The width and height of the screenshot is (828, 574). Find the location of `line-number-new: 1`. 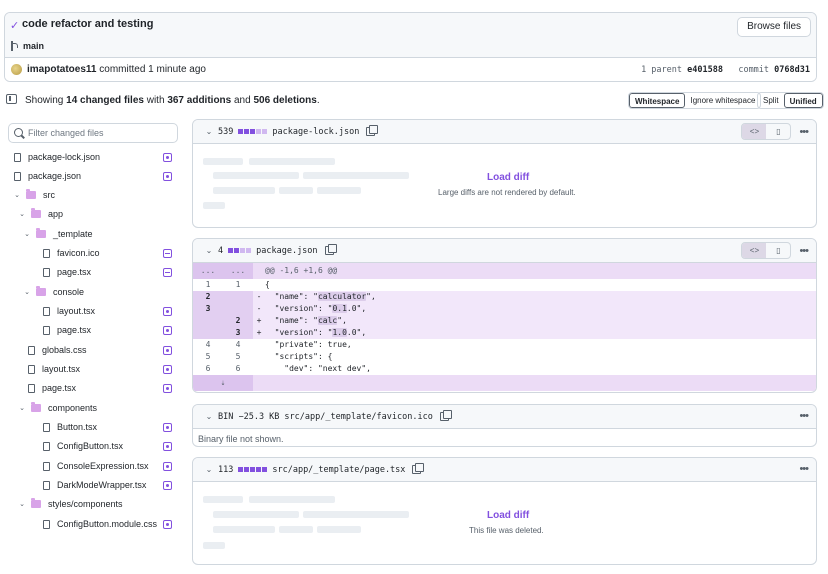

line-number-new: 1 is located at coordinates (238, 285).